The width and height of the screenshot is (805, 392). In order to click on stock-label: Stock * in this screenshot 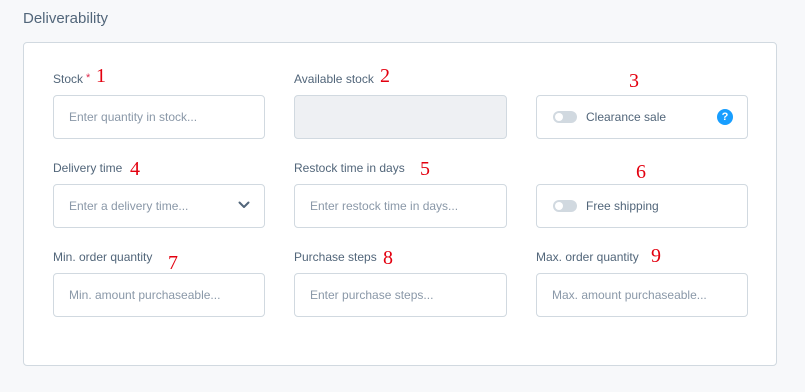, I will do `click(72, 79)`.